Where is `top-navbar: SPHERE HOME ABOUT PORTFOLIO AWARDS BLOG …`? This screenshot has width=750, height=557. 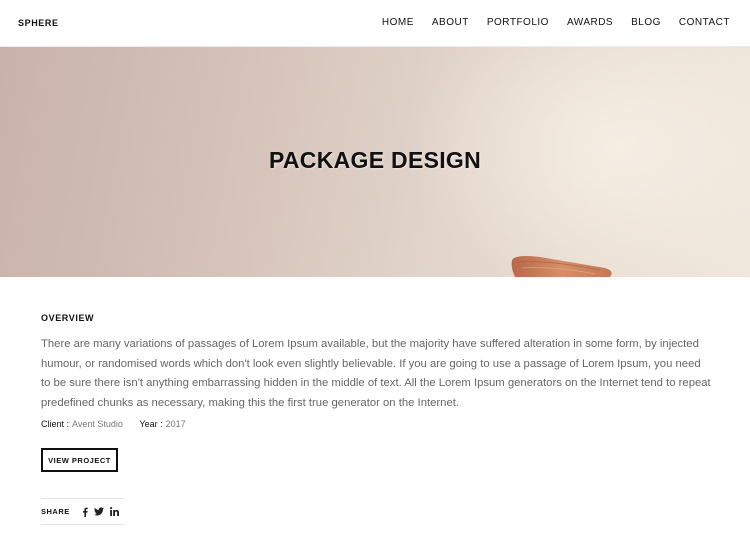
top-navbar: SPHERE HOME ABOUT PORTFOLIO AWARDS BLOG … is located at coordinates (375, 23).